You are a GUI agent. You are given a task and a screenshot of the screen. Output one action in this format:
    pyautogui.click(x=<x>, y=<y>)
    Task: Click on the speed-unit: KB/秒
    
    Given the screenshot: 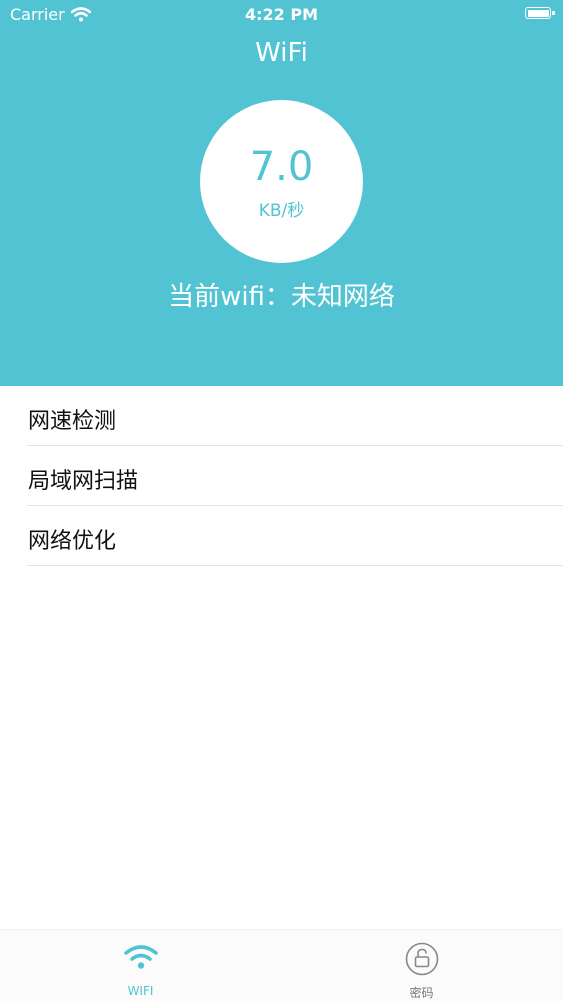 What is the action you would take?
    pyautogui.click(x=281, y=211)
    